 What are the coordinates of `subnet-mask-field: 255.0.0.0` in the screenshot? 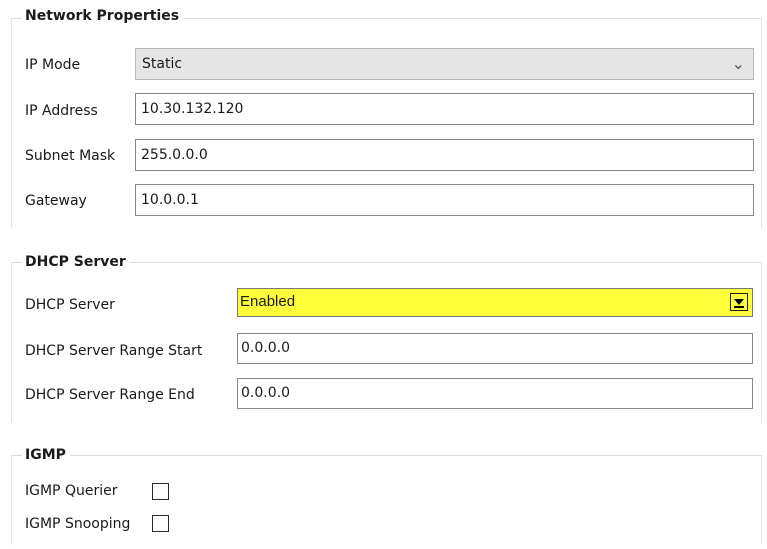 It's located at (444, 155).